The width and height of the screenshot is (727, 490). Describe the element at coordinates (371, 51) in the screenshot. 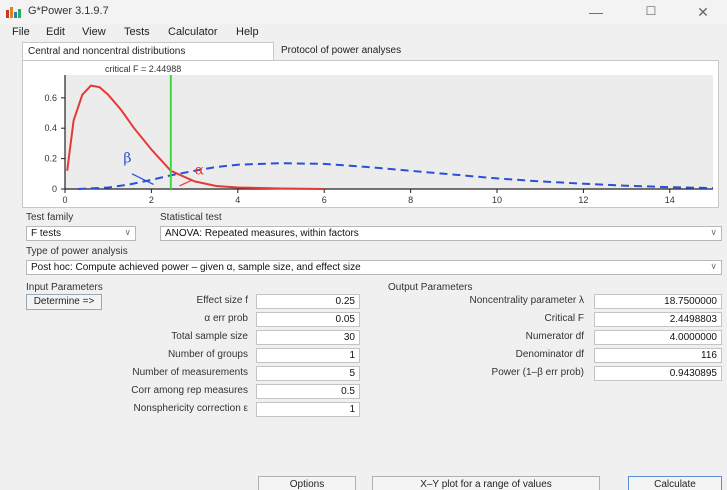

I see `tab-protocol: Protocol of power analyses` at that location.